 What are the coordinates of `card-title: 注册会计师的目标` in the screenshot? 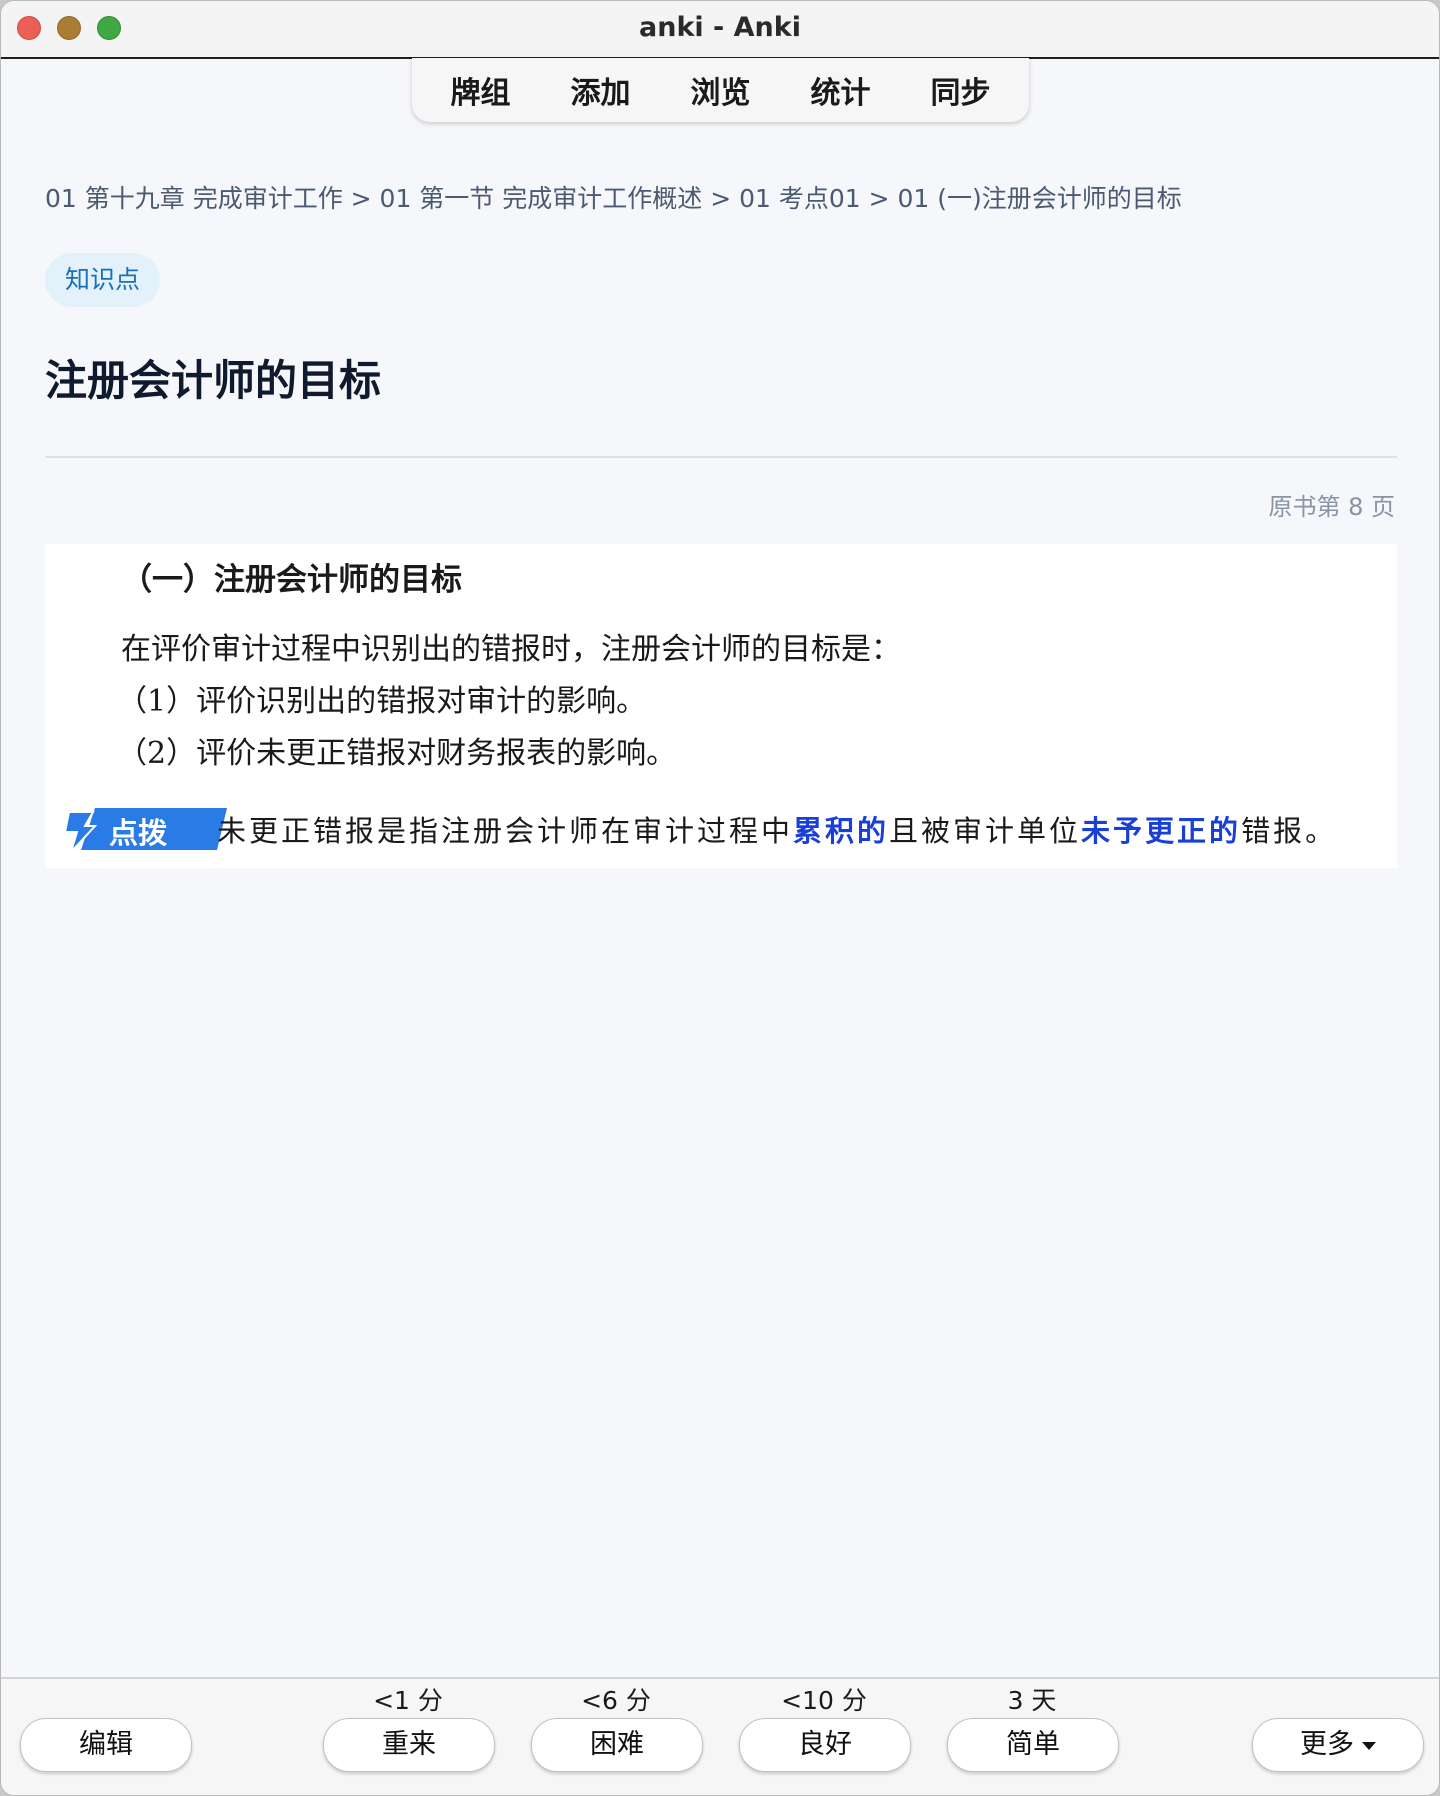 It's located at (213, 380).